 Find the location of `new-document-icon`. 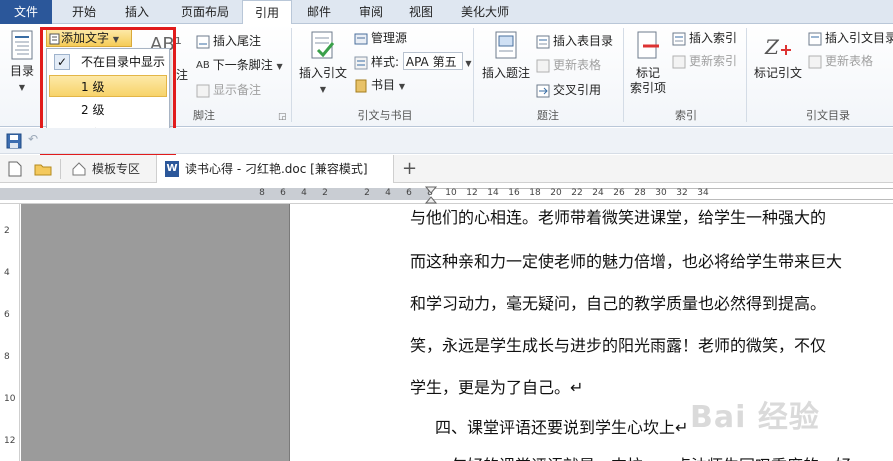

new-document-icon is located at coordinates (15, 169).